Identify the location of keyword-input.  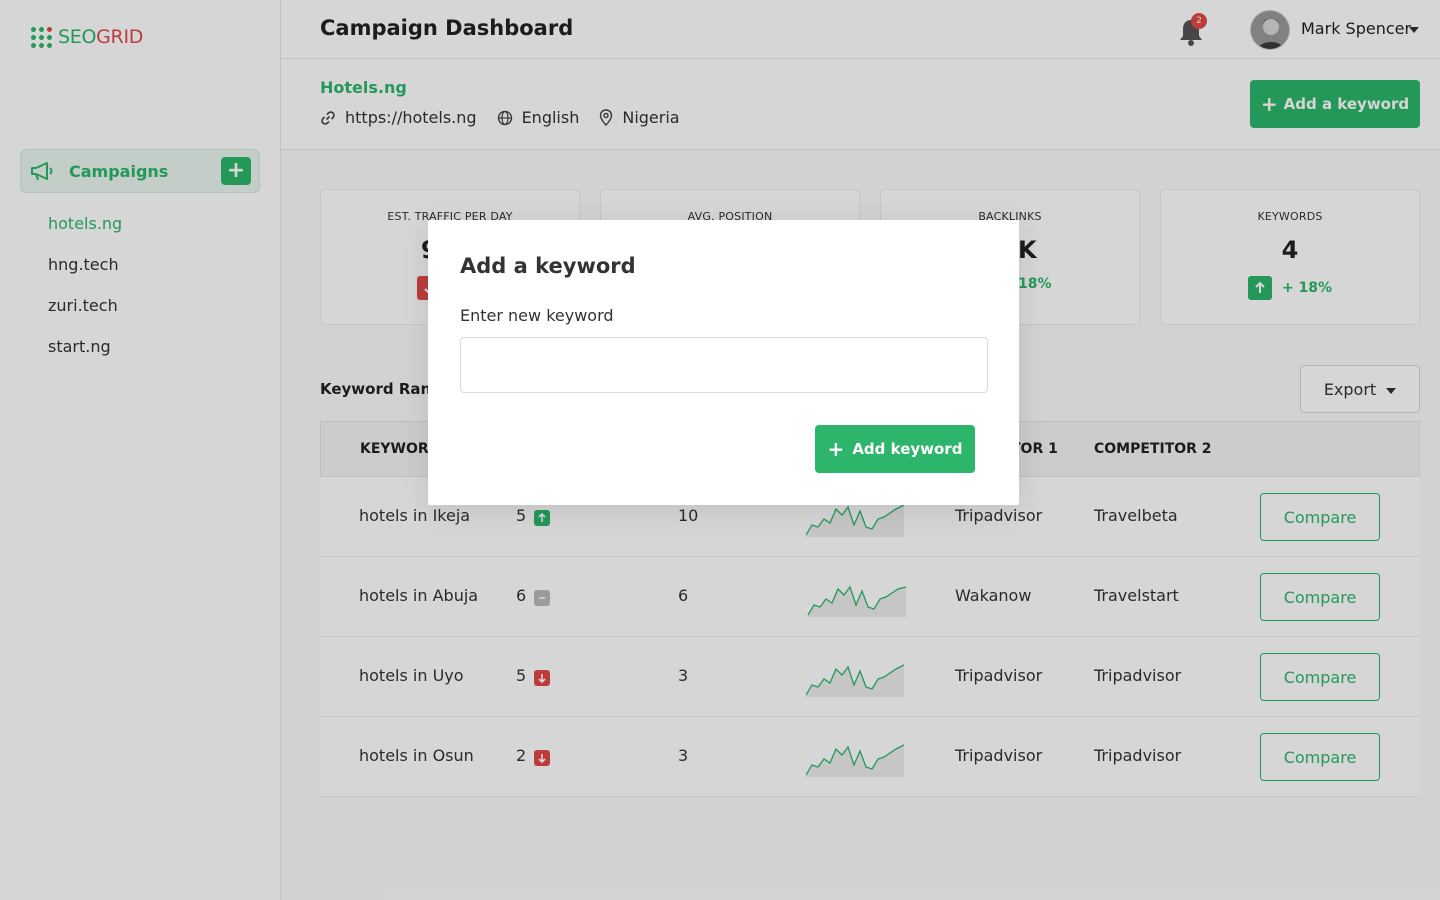
(724, 365).